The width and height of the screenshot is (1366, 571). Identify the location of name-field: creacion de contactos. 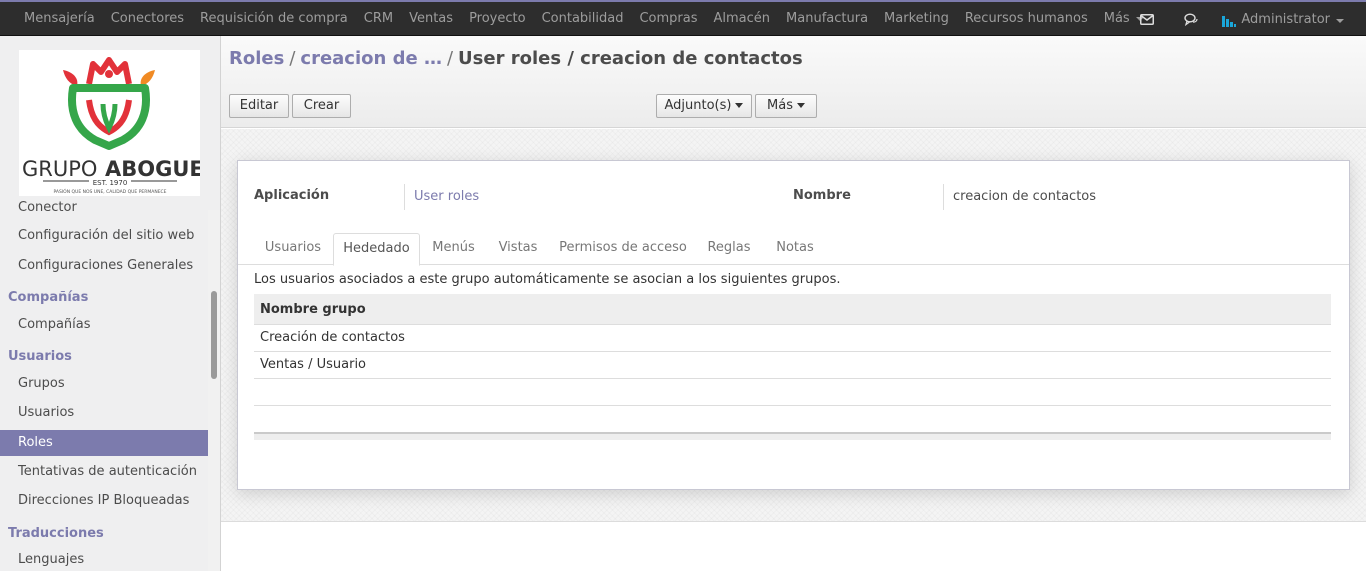
(1019, 197).